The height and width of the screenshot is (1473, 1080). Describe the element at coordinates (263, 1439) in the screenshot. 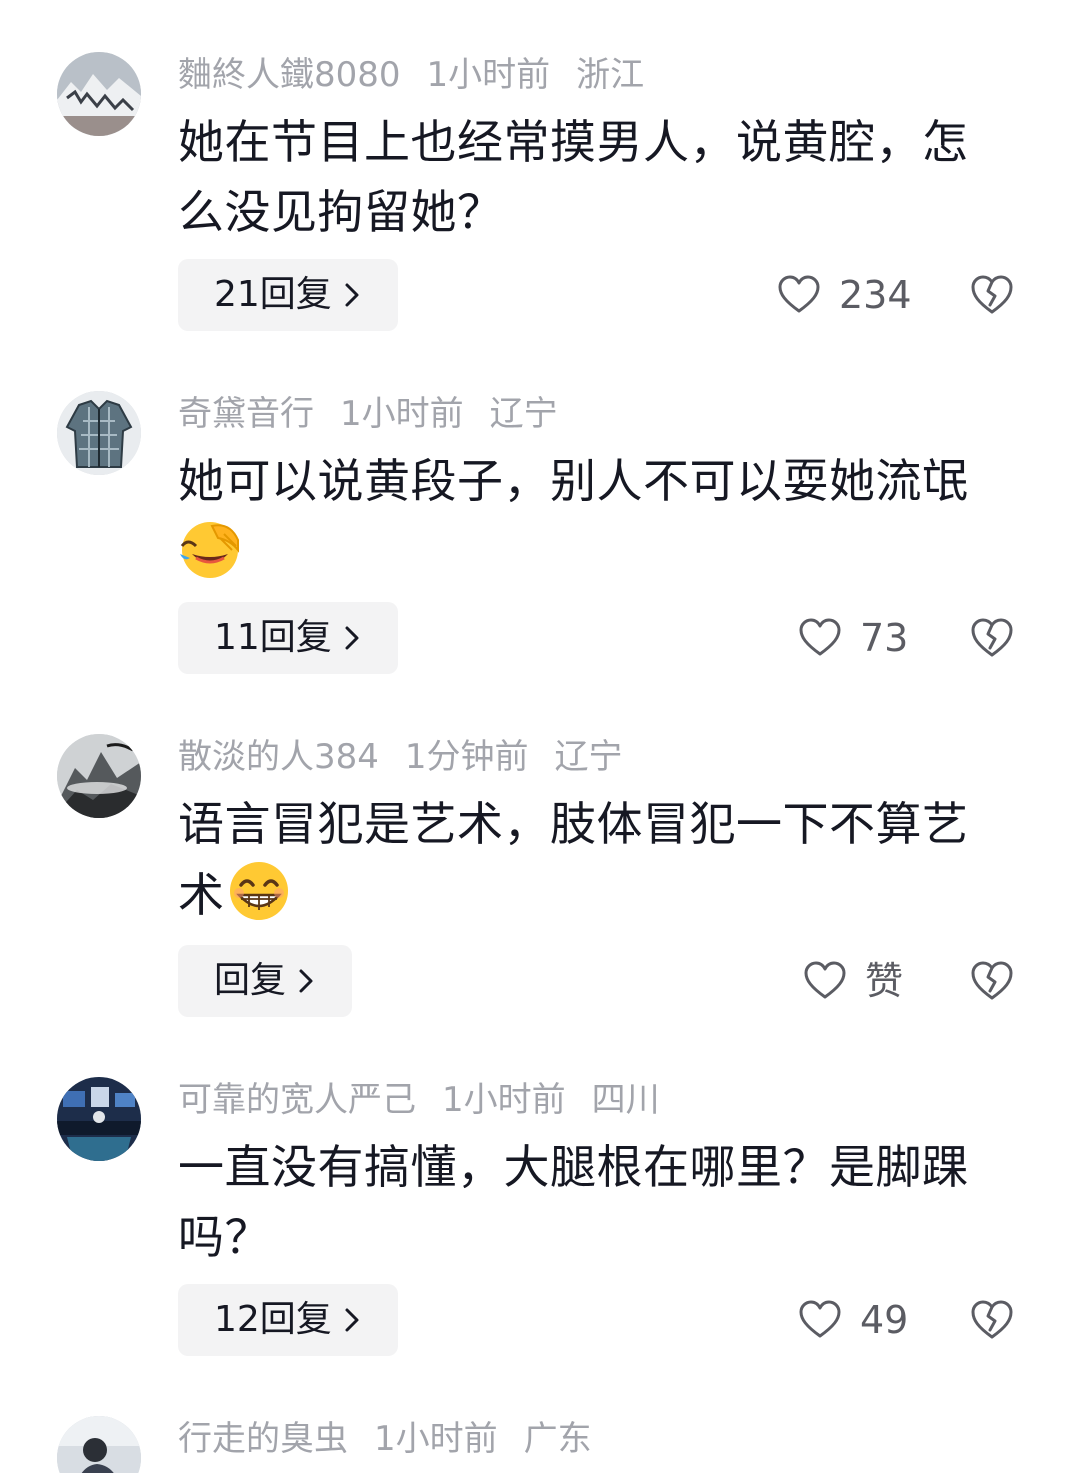

I see `username: 行走的臭虫` at that location.